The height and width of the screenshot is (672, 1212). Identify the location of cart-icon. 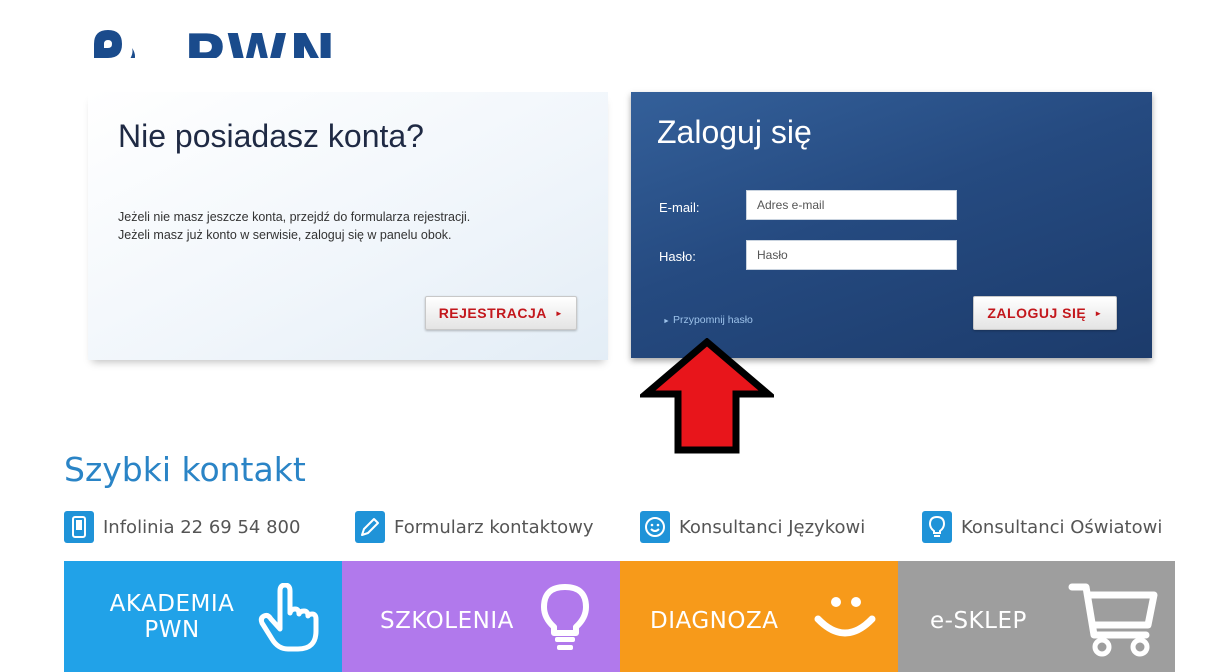
(1113, 620).